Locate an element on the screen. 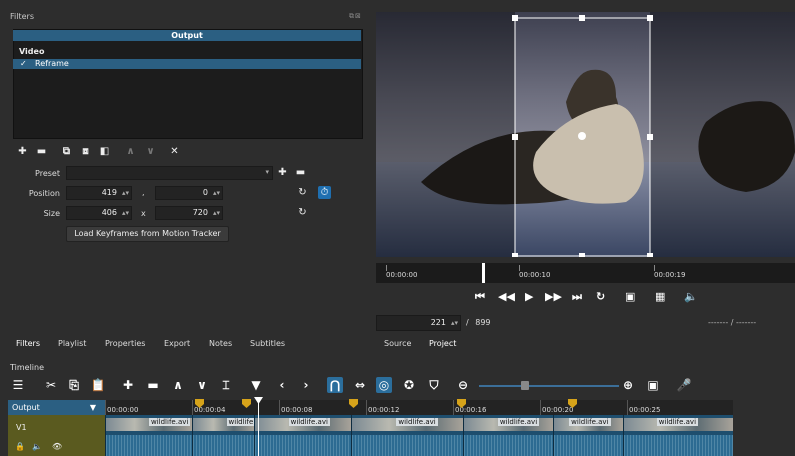  tab-filters: Filters is located at coordinates (28, 343).